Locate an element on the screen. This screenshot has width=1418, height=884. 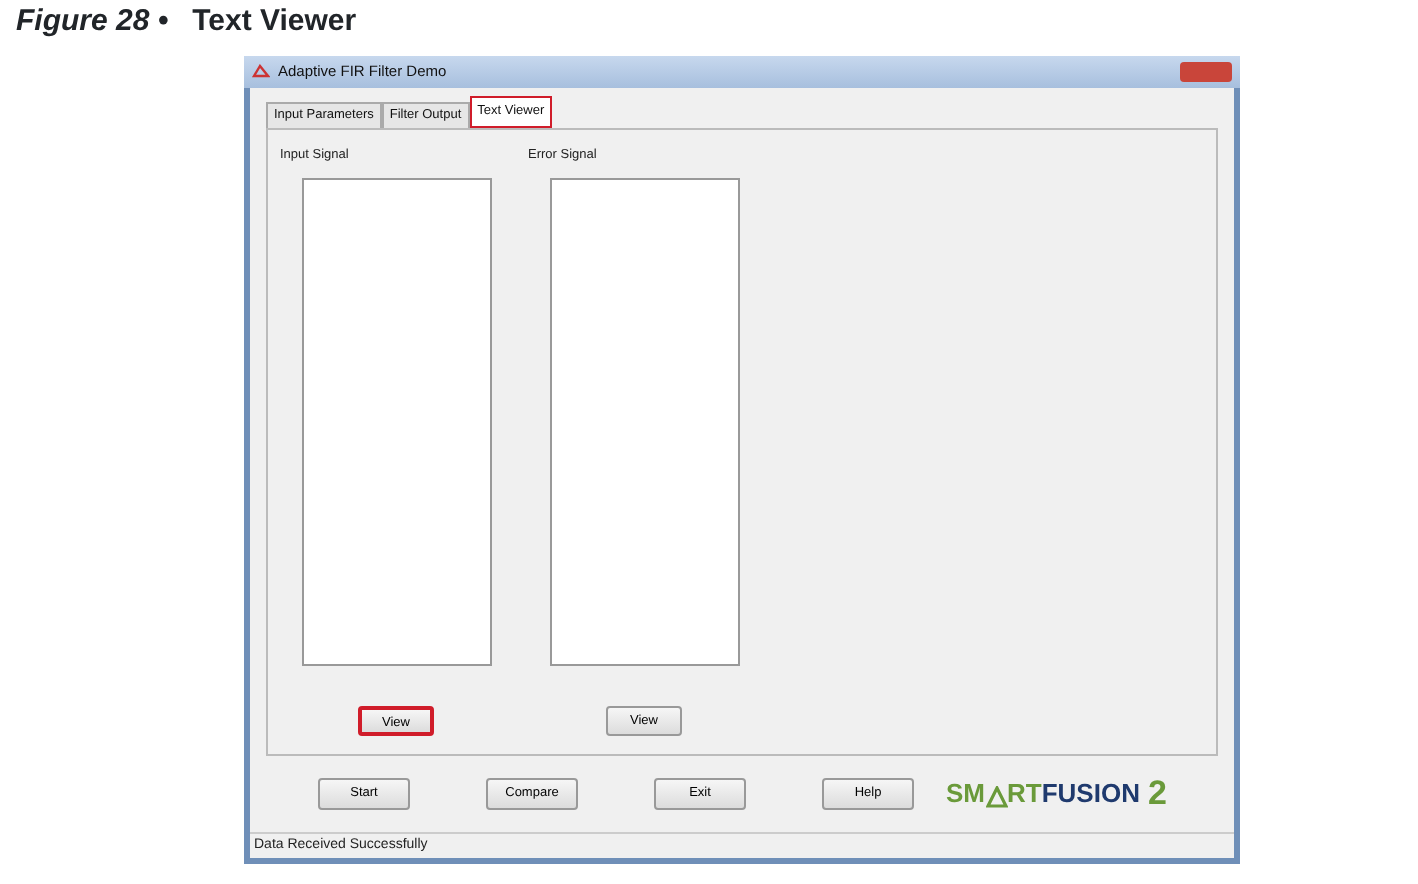
app-icon is located at coordinates (261, 72).